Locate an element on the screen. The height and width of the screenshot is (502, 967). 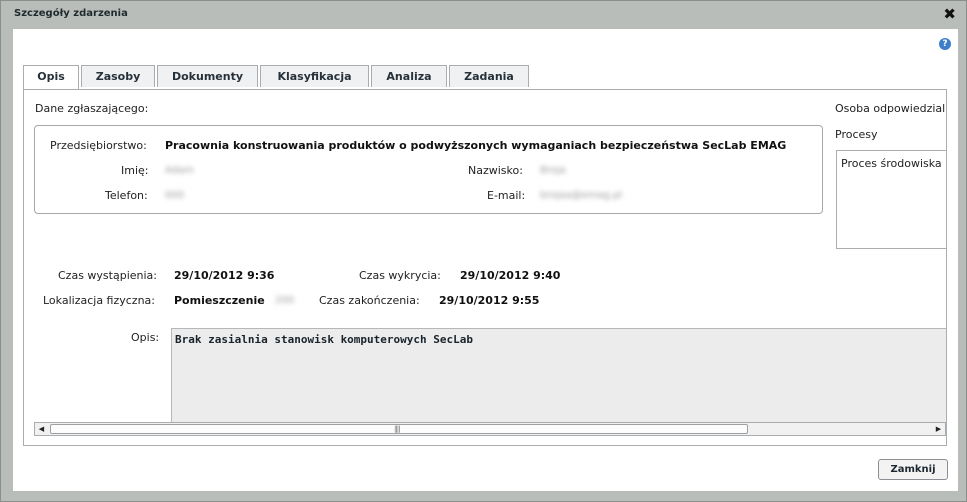
location-value: Pomieszczenie is located at coordinates (219, 300).